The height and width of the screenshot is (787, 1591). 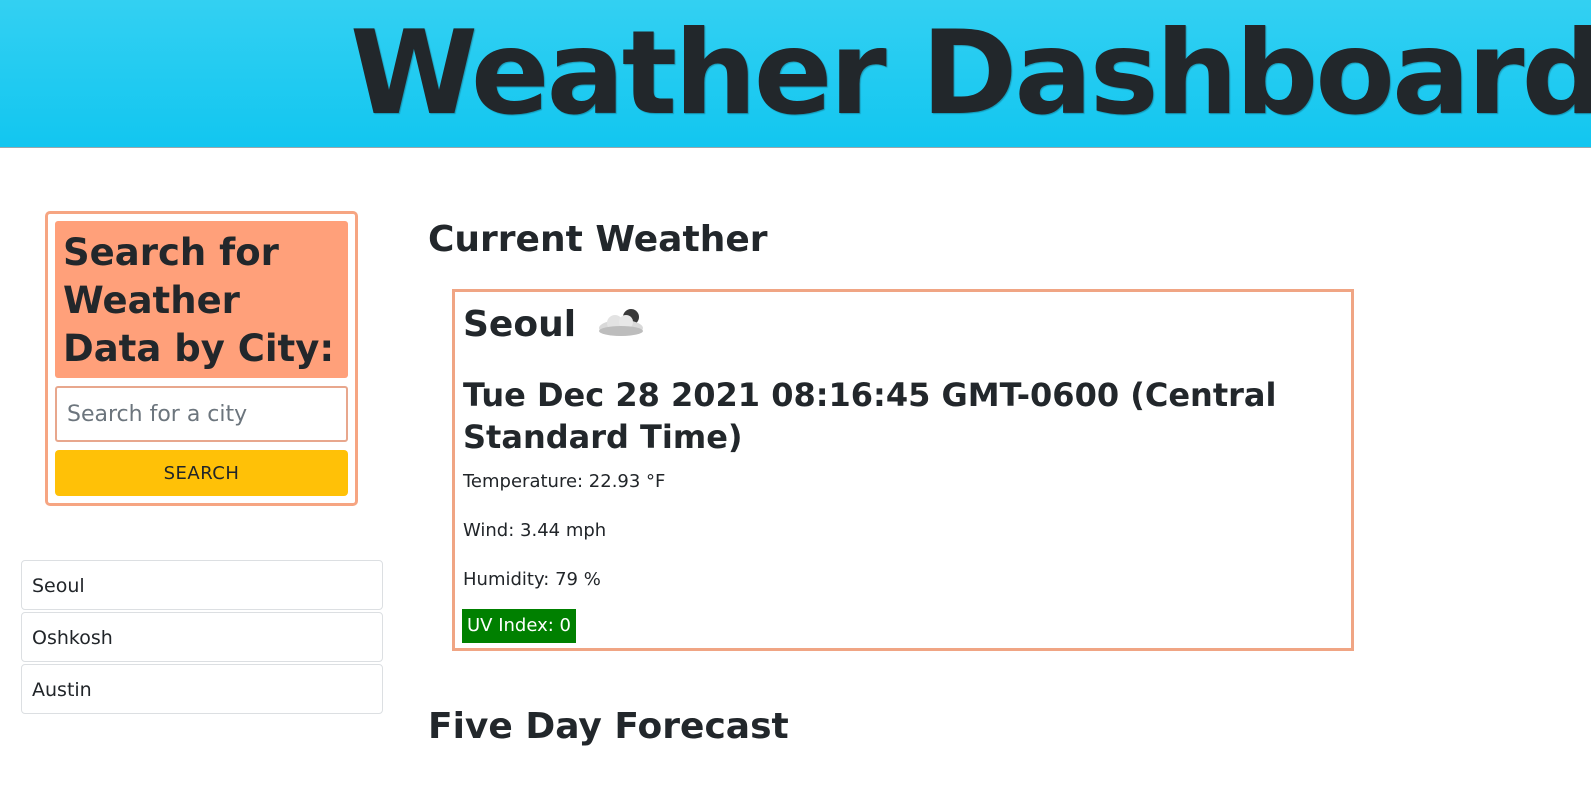 What do you see at coordinates (970, 73) in the screenshot?
I see `page-title: Weather Dashboard` at bounding box center [970, 73].